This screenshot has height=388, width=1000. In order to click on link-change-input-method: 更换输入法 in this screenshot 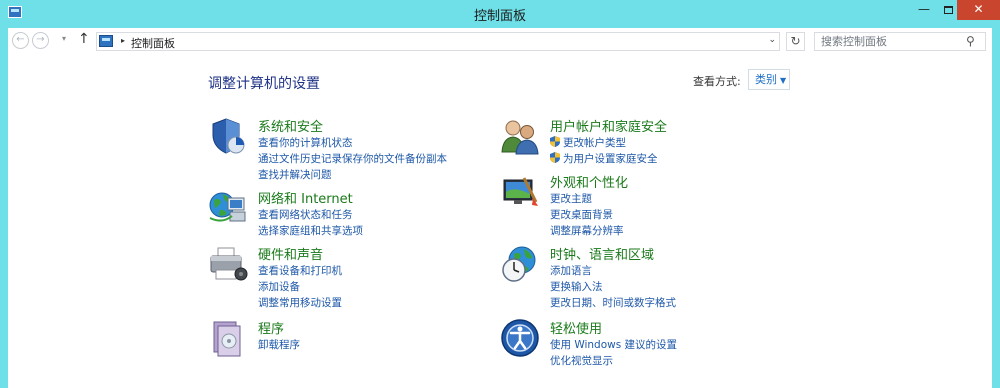, I will do `click(576, 286)`.